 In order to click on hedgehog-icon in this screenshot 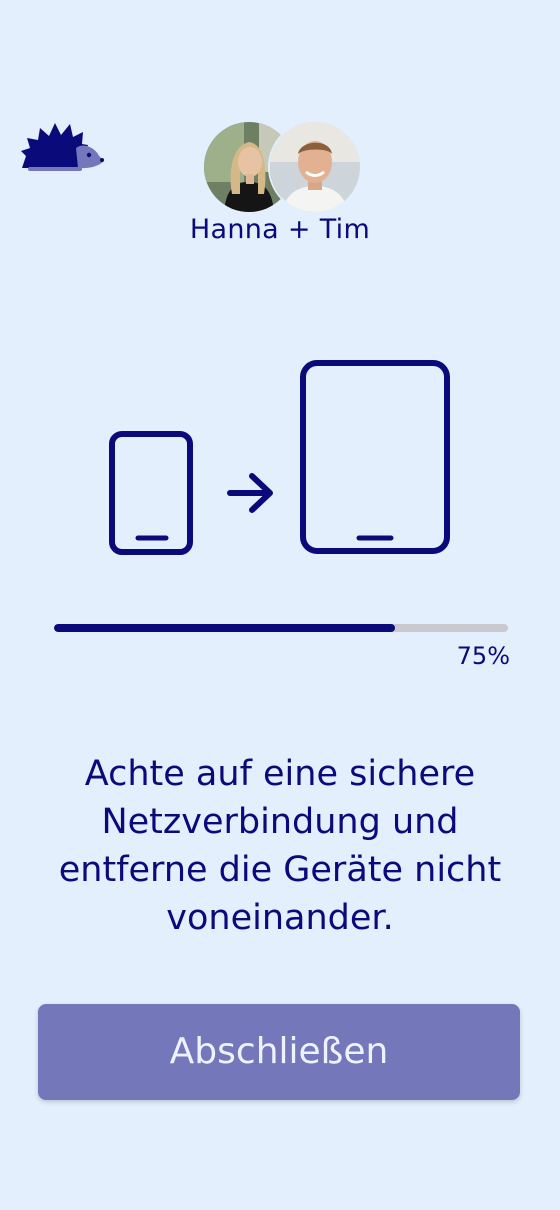, I will do `click(62, 147)`.